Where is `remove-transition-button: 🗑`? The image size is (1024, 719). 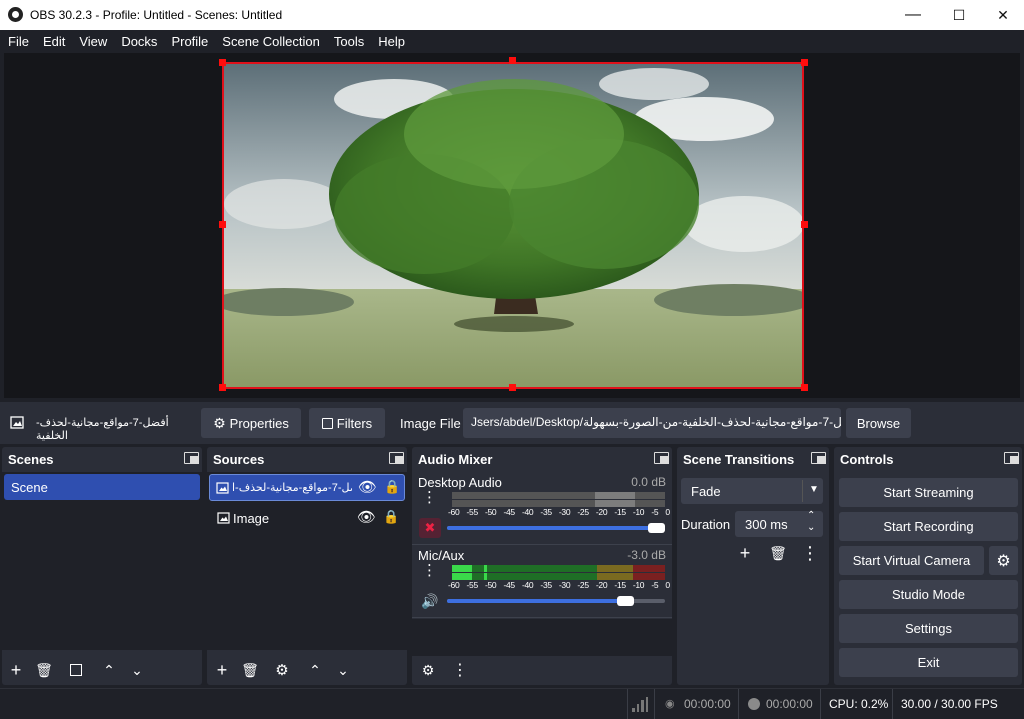 remove-transition-button: 🗑 is located at coordinates (778, 553).